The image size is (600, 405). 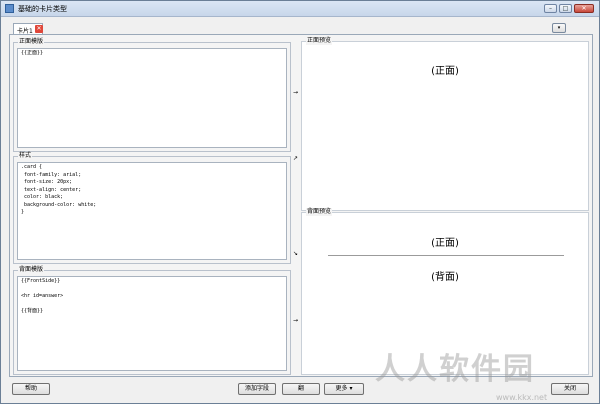 What do you see at coordinates (152, 98) in the screenshot?
I see `front-template-editor: {{正面}}` at bounding box center [152, 98].